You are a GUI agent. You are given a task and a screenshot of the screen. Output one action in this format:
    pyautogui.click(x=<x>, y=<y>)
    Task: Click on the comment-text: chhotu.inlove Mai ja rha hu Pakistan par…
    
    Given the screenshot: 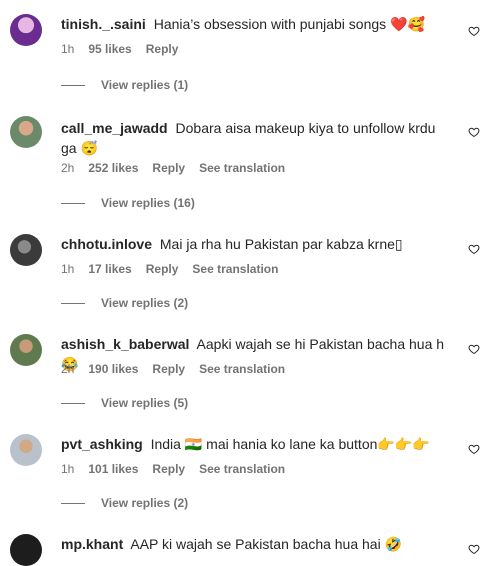 What is the action you would take?
    pyautogui.click(x=256, y=244)
    